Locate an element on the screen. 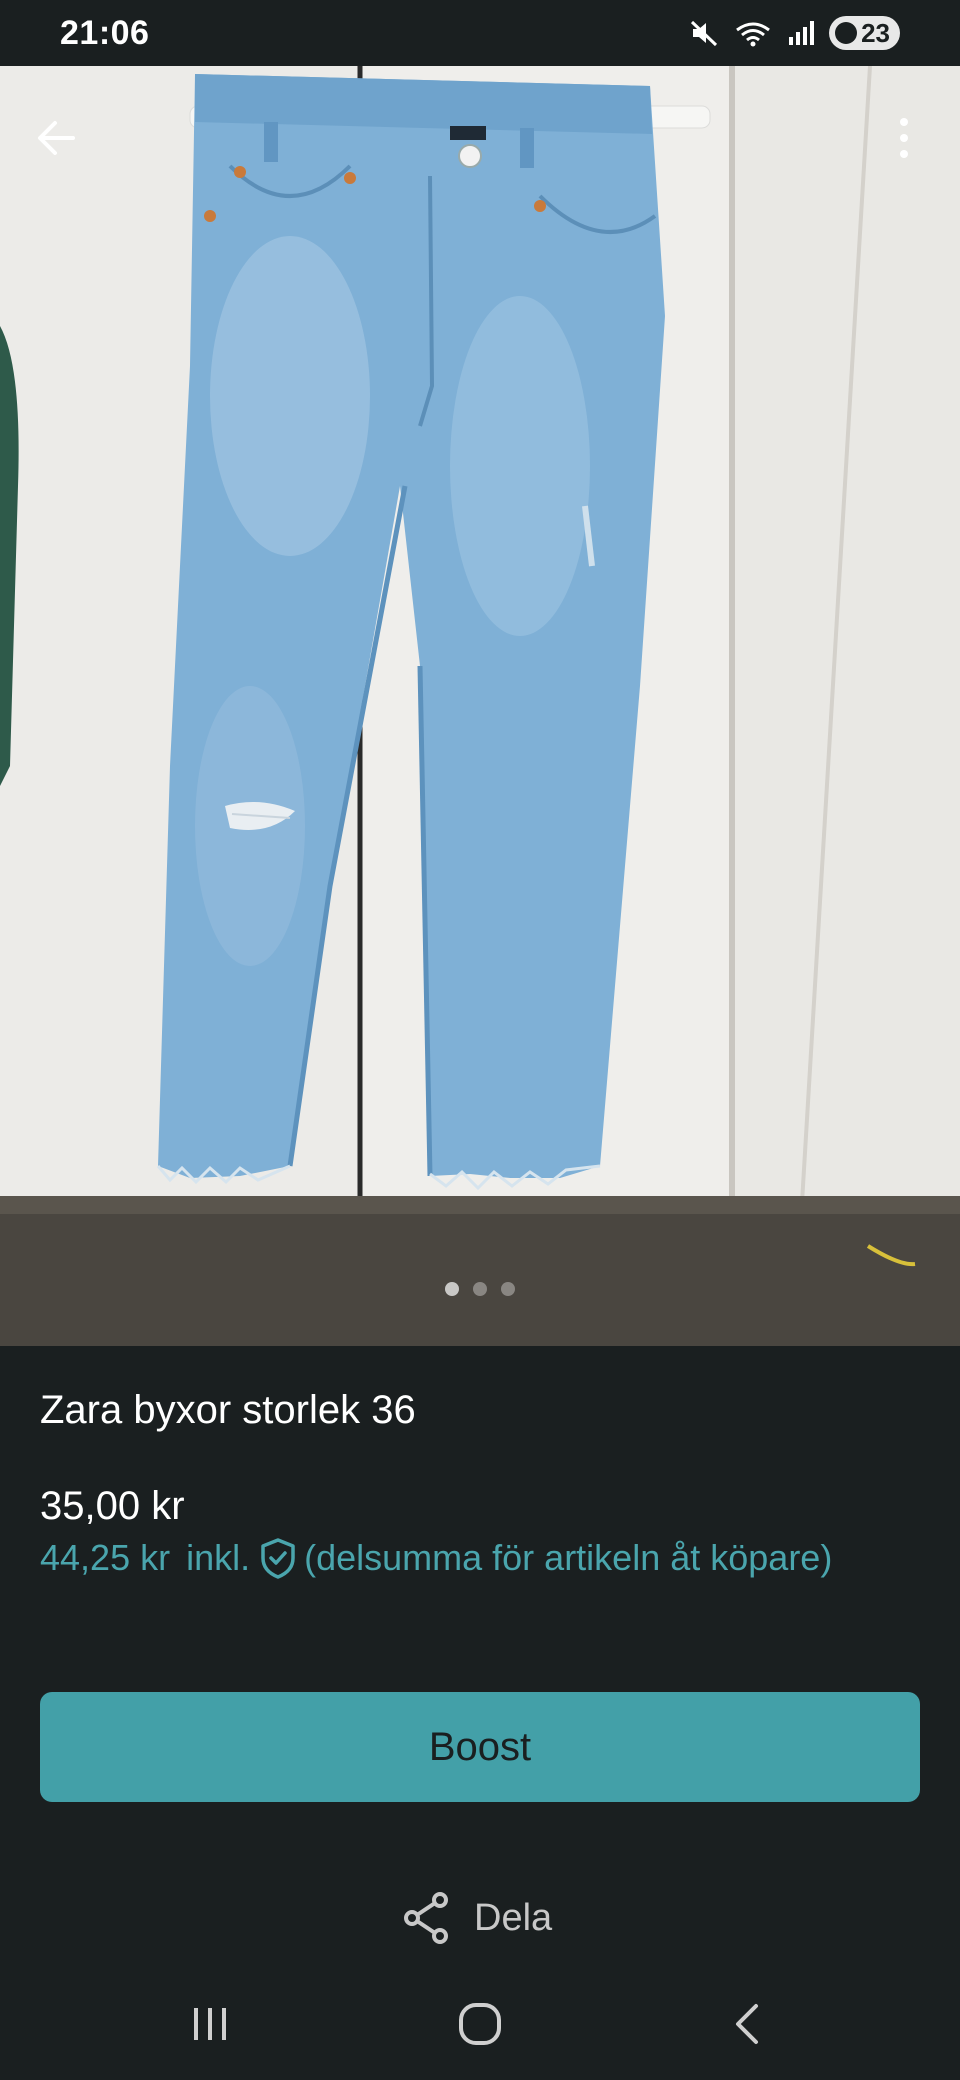  listing-title: Zara byxor storlek 36 is located at coordinates (228, 1410).